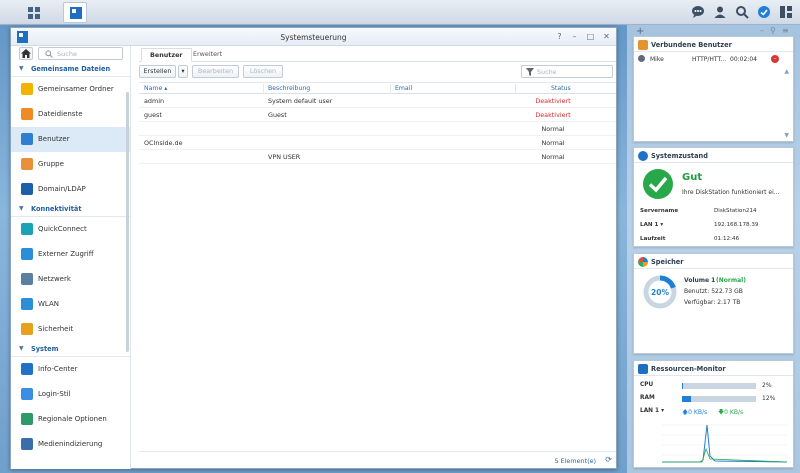 This screenshot has height=473, width=800. I want to click on sidebar-section-label: Gemeinsame Dateien, so click(71, 69).